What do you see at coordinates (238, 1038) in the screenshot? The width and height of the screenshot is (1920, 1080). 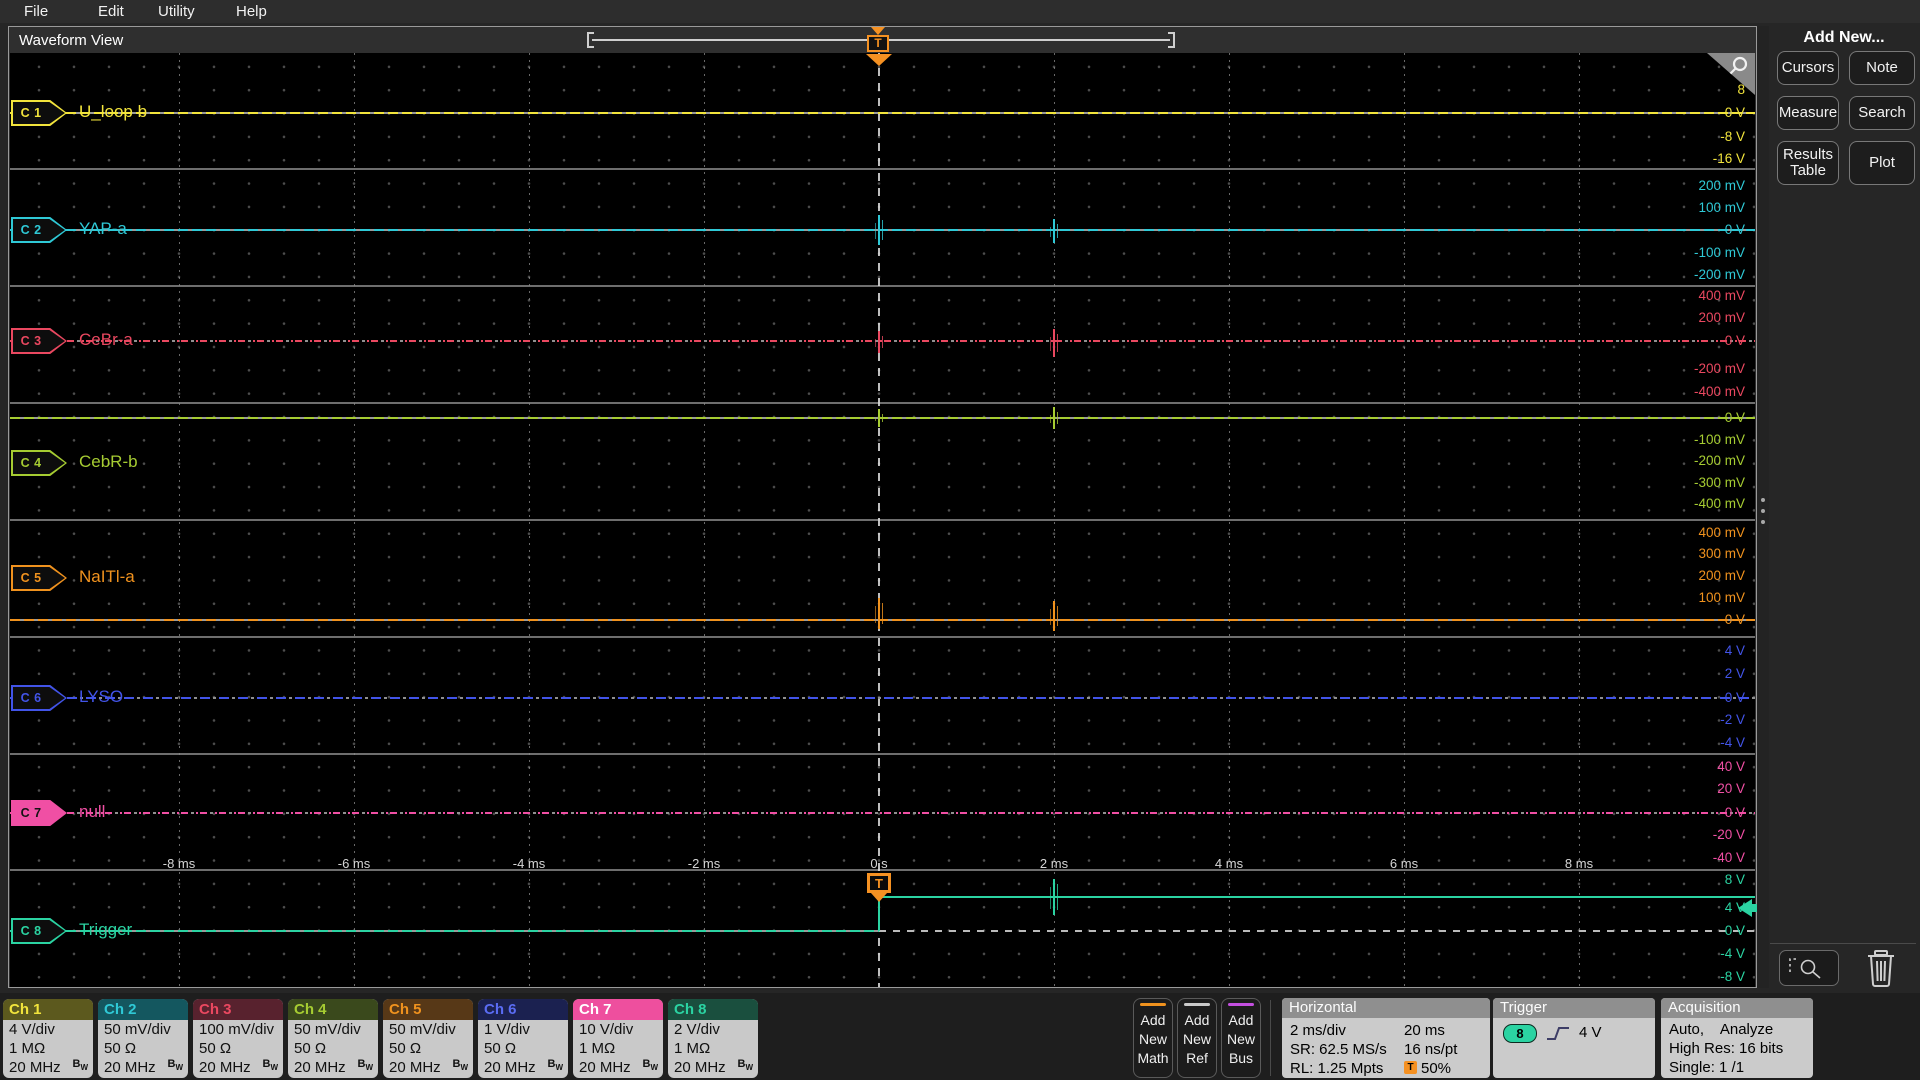 I see `ch-settings-badge-3: Ch 3 100 mV/div 50 Ω 20 MHz BW` at bounding box center [238, 1038].